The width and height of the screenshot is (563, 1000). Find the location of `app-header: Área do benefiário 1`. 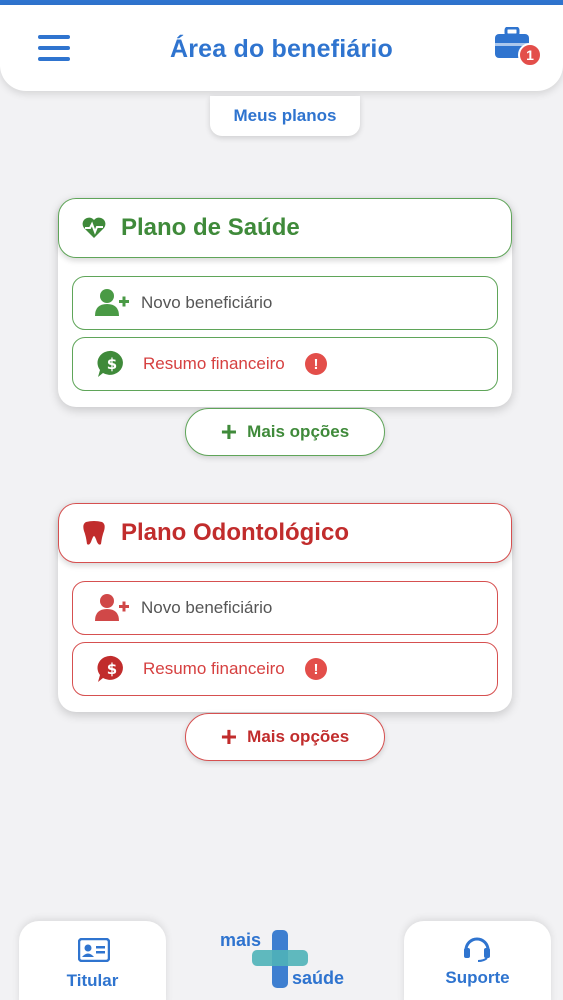

app-header: Área do benefiário 1 is located at coordinates (281, 48).